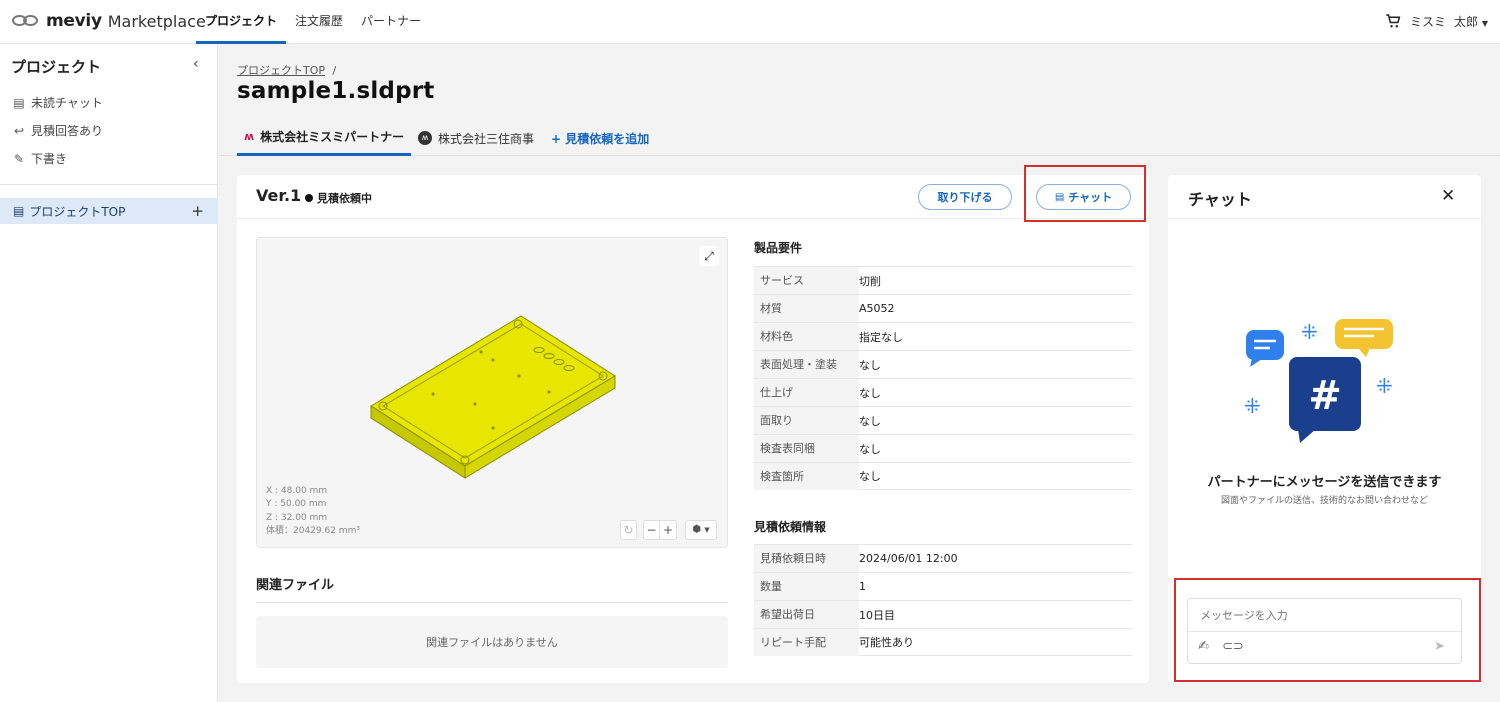 The height and width of the screenshot is (702, 1500). What do you see at coordinates (943, 448) in the screenshot?
I see `table-row: 検査表同梱 なし` at bounding box center [943, 448].